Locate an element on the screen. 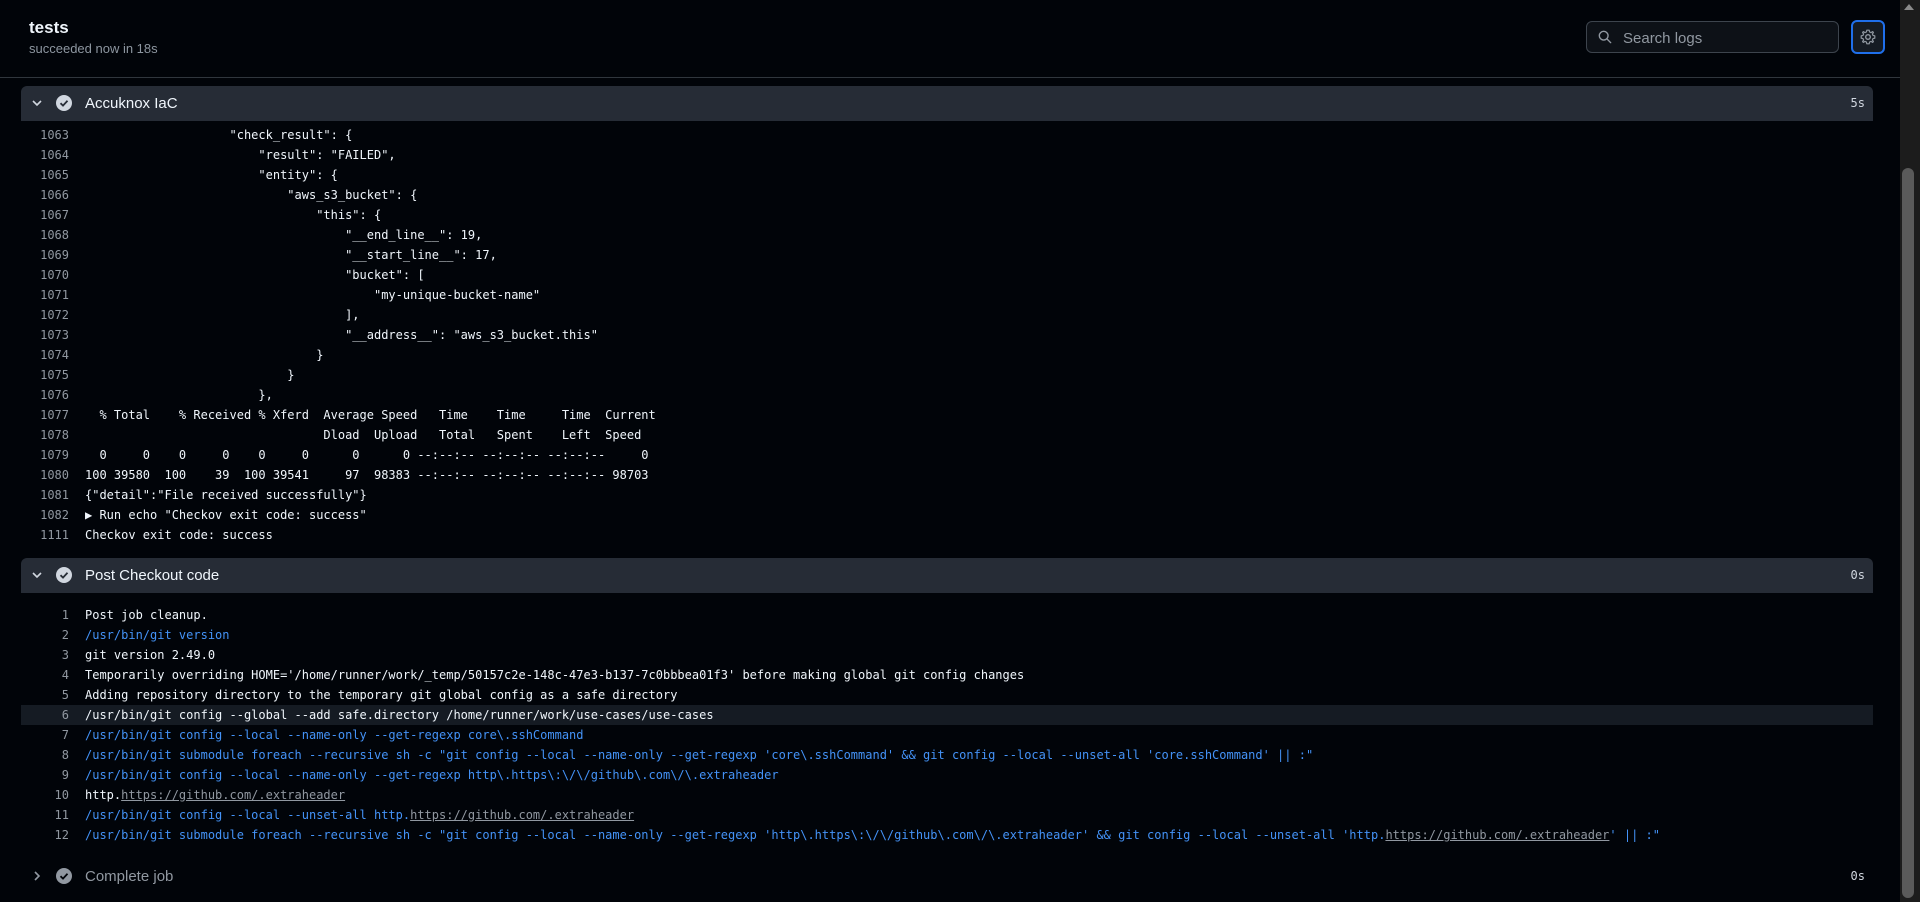  search-logs-box is located at coordinates (1712, 37).